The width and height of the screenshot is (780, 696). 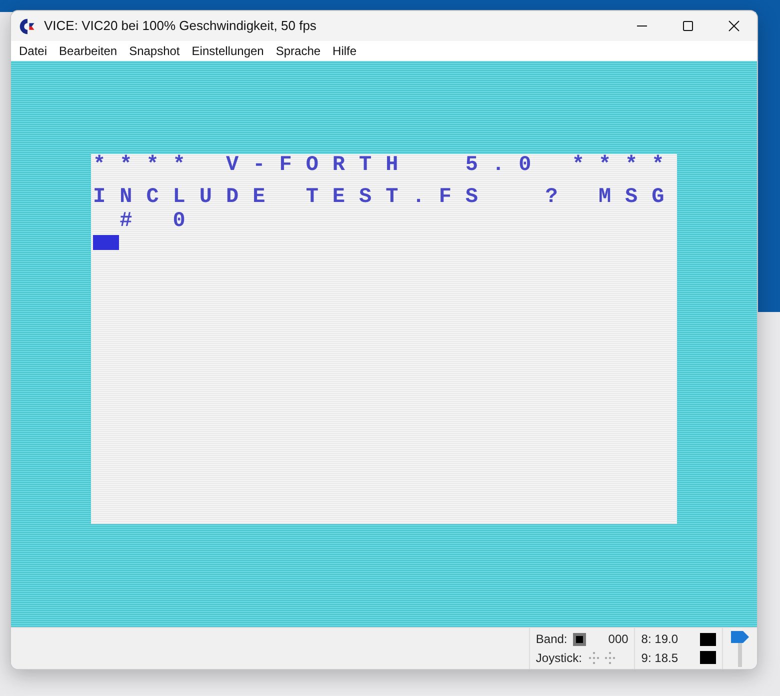 I want to click on menu-item: Sprache, so click(x=299, y=51).